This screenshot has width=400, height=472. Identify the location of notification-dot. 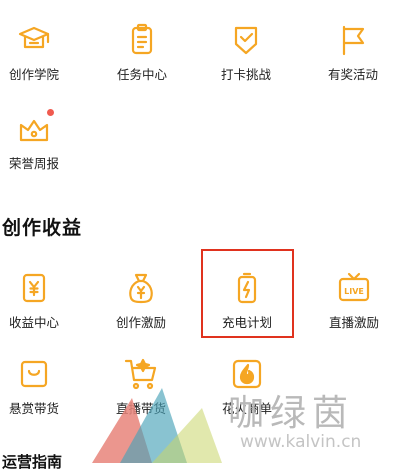
(50, 112).